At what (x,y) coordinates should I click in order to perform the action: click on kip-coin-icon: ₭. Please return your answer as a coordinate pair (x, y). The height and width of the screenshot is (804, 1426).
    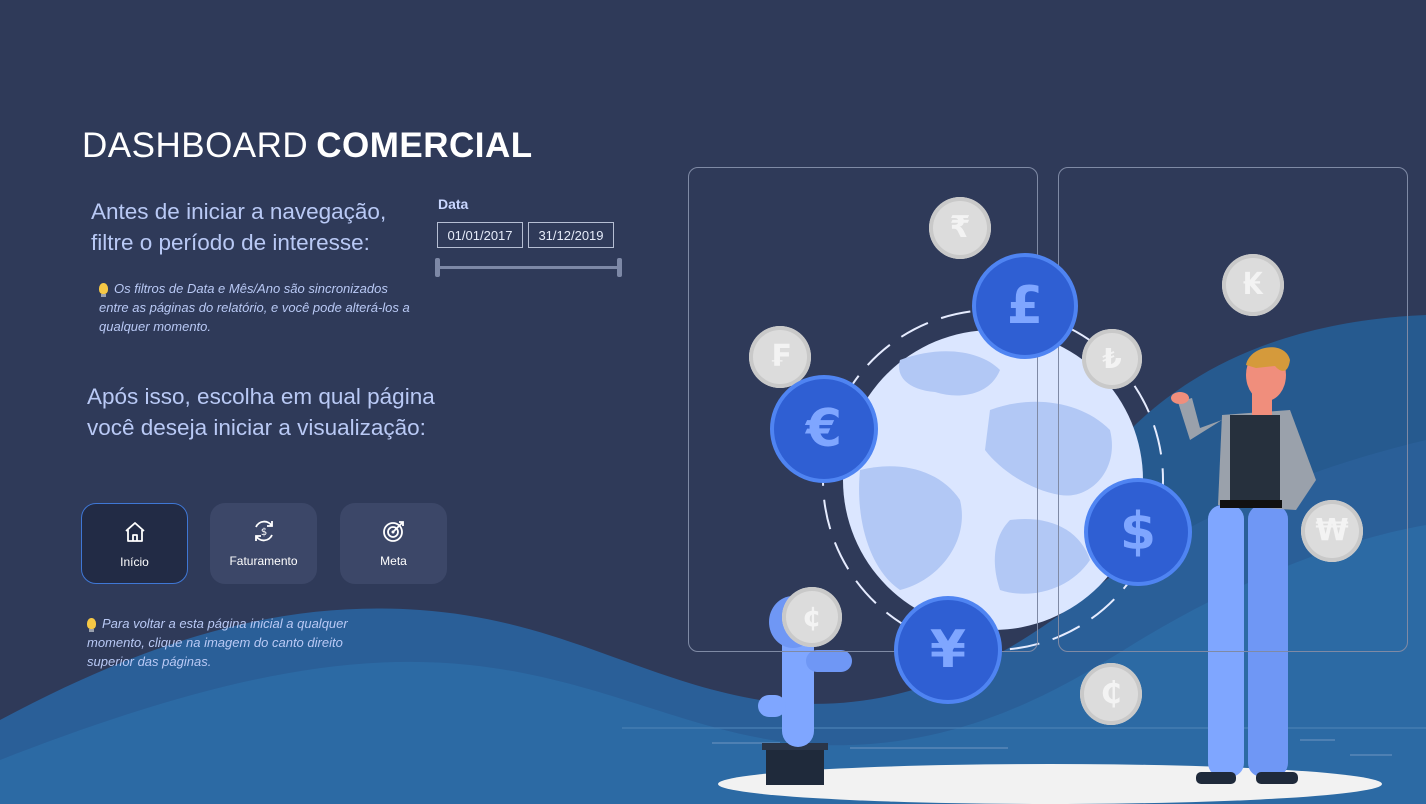
    Looking at the image, I should click on (1253, 285).